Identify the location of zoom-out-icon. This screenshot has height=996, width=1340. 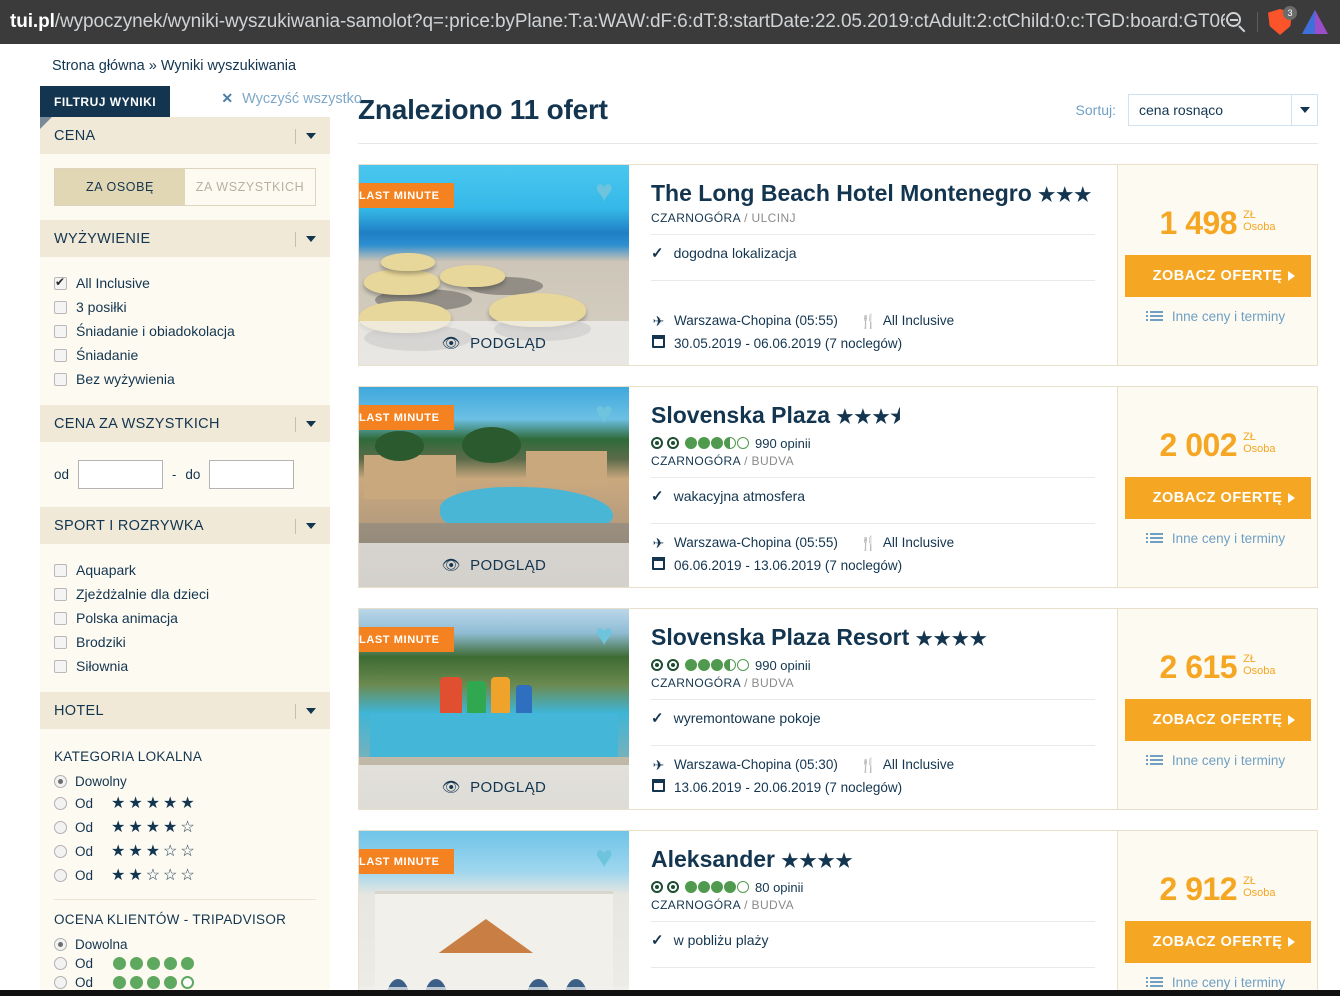
(1236, 22).